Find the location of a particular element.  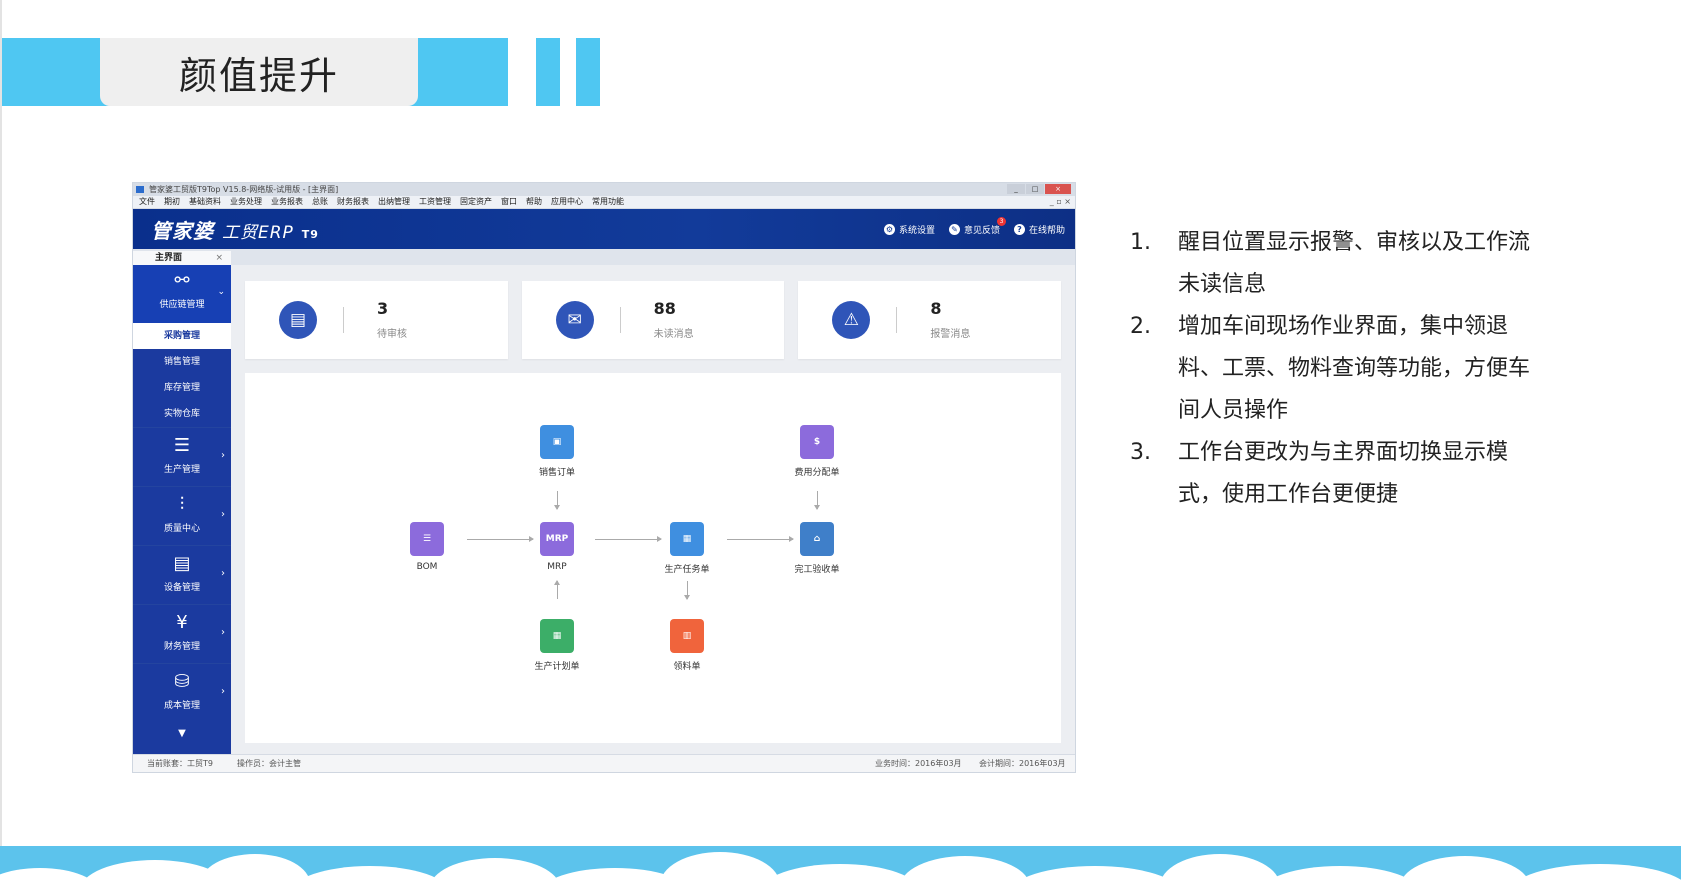

database-icon: ⛁ is located at coordinates (182, 681).